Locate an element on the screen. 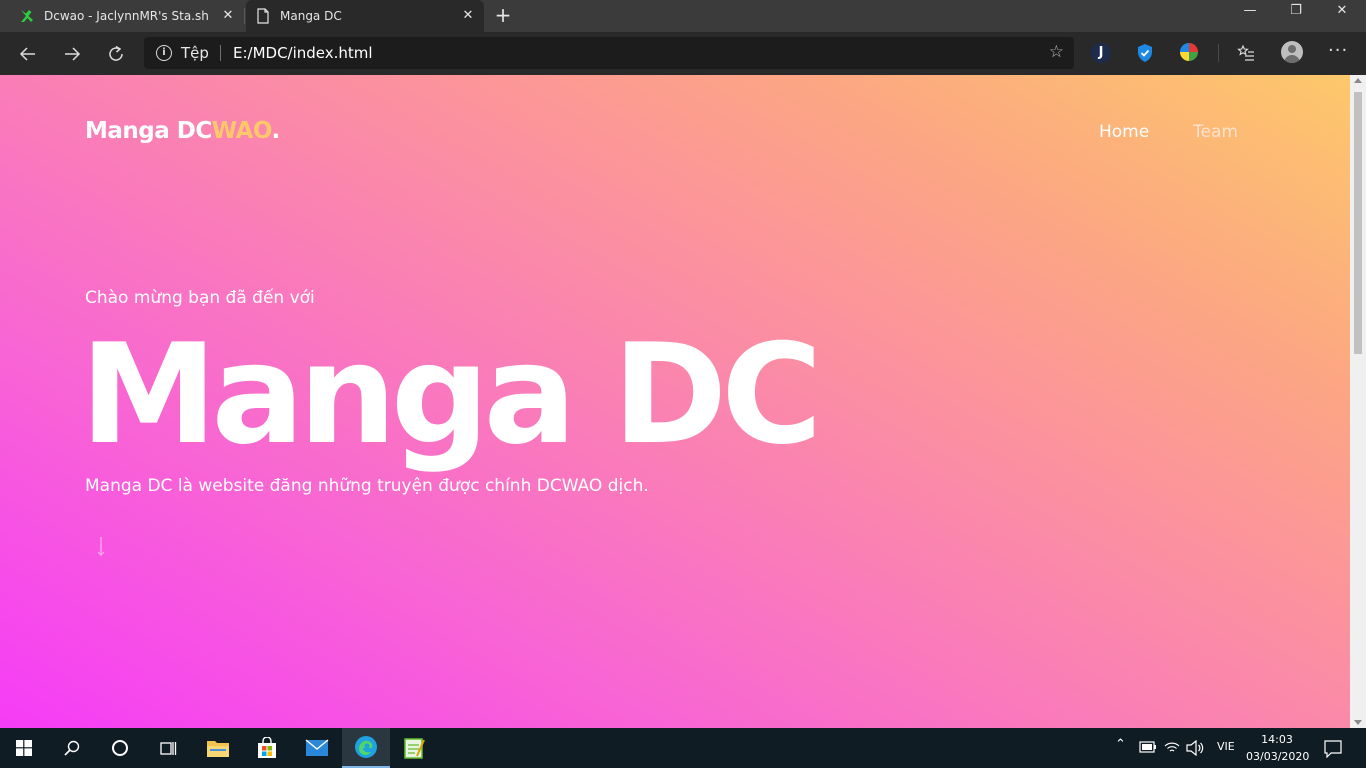 This screenshot has height=768, width=1366. notepad-icon is located at coordinates (414, 748).